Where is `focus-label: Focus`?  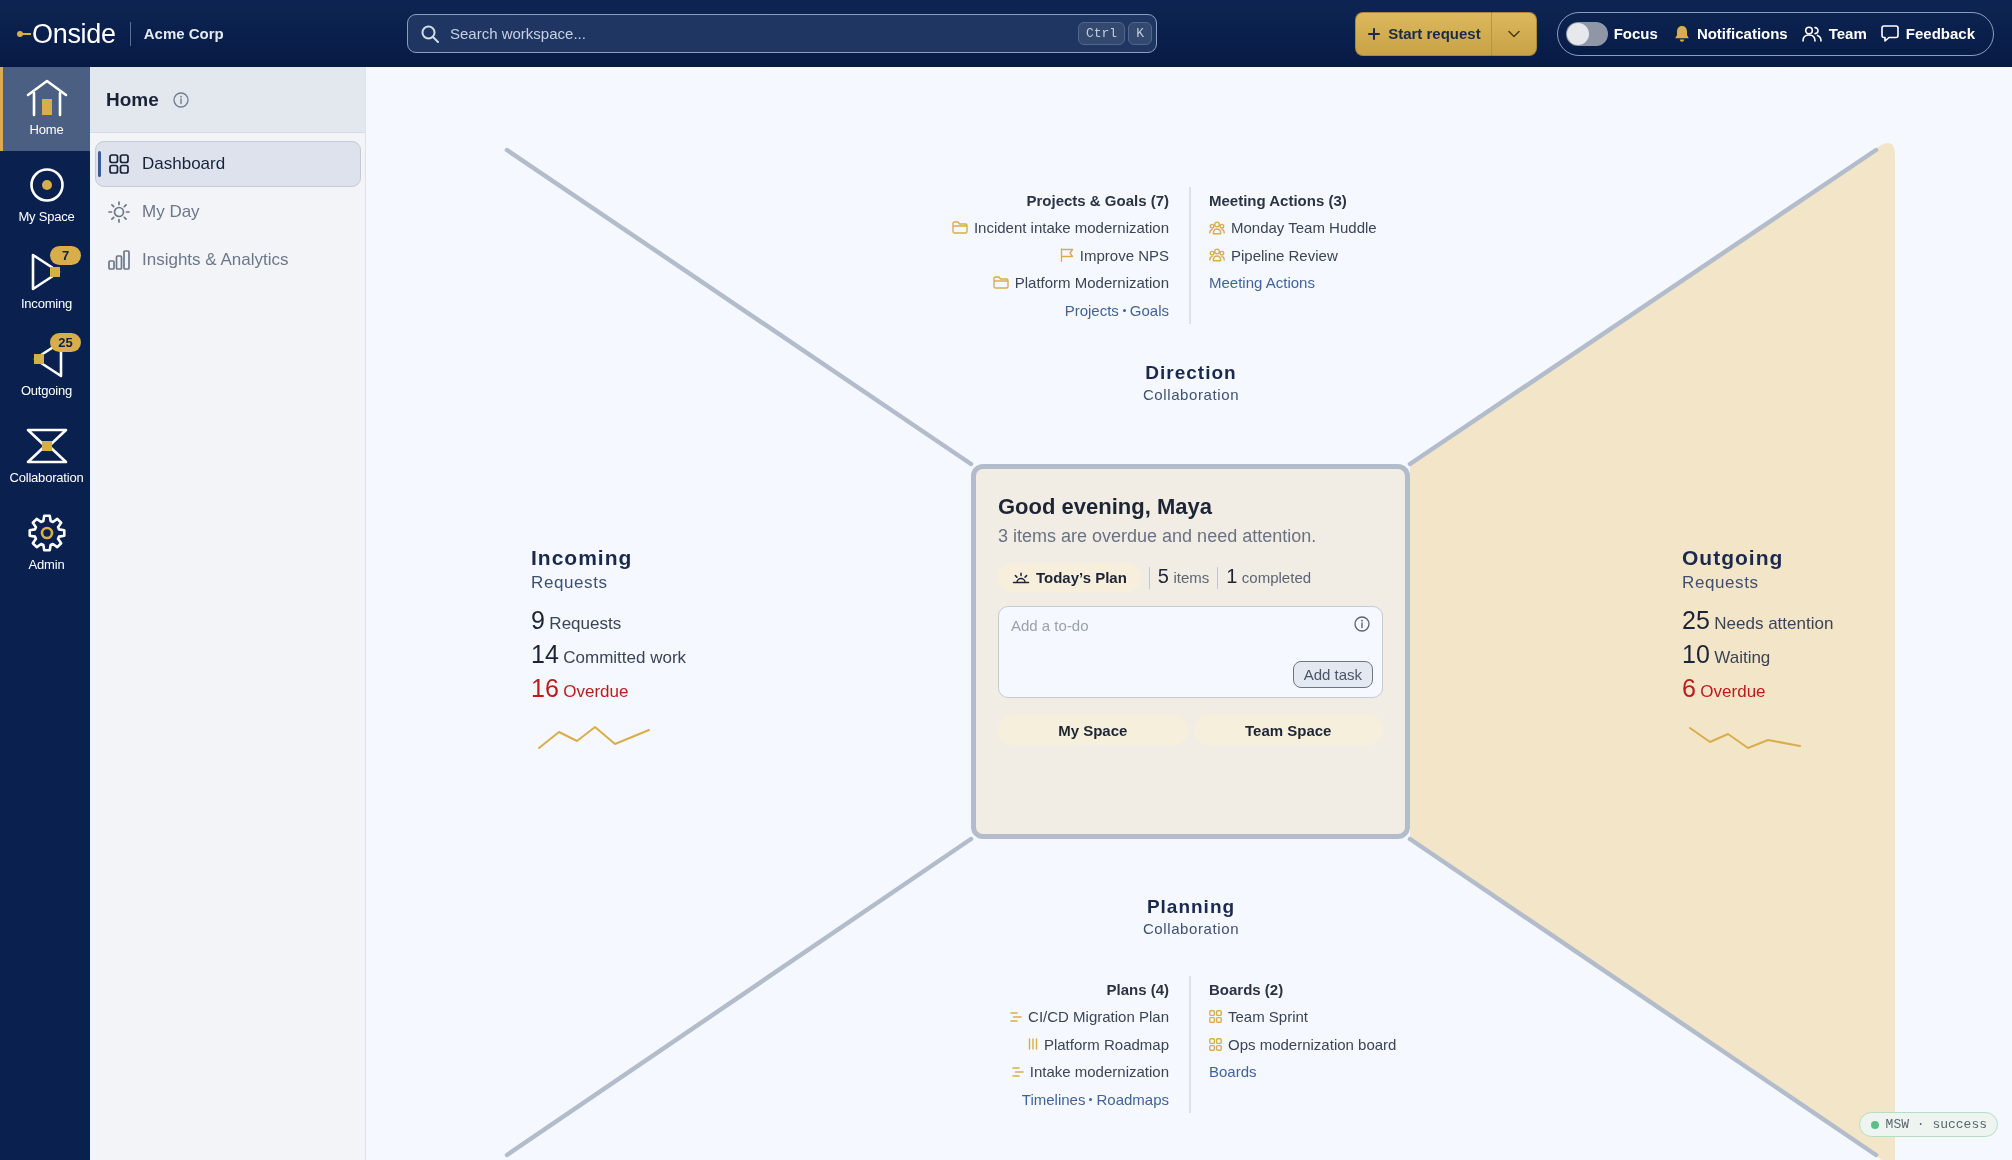
focus-label: Focus is located at coordinates (1635, 33).